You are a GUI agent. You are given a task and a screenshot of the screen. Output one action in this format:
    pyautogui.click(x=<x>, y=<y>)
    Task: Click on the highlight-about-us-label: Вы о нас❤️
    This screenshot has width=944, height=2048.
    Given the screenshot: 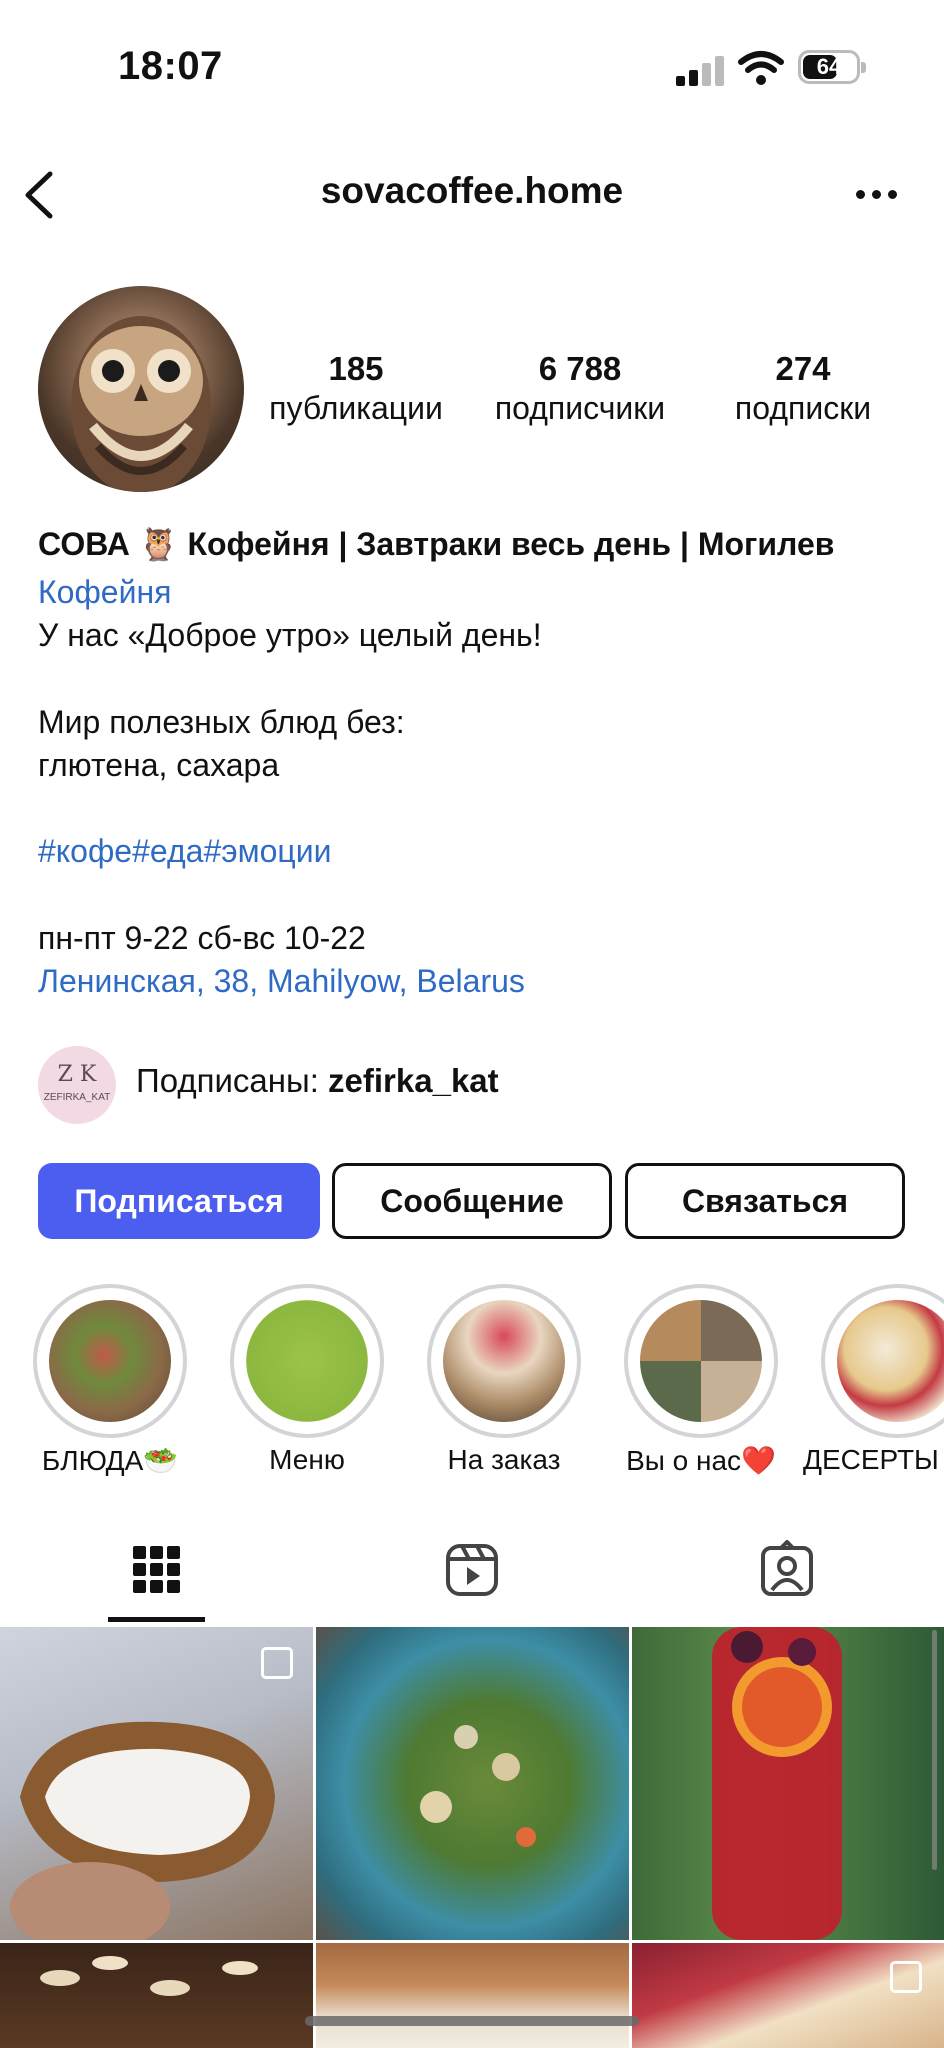 What is the action you would take?
    pyautogui.click(x=701, y=1460)
    